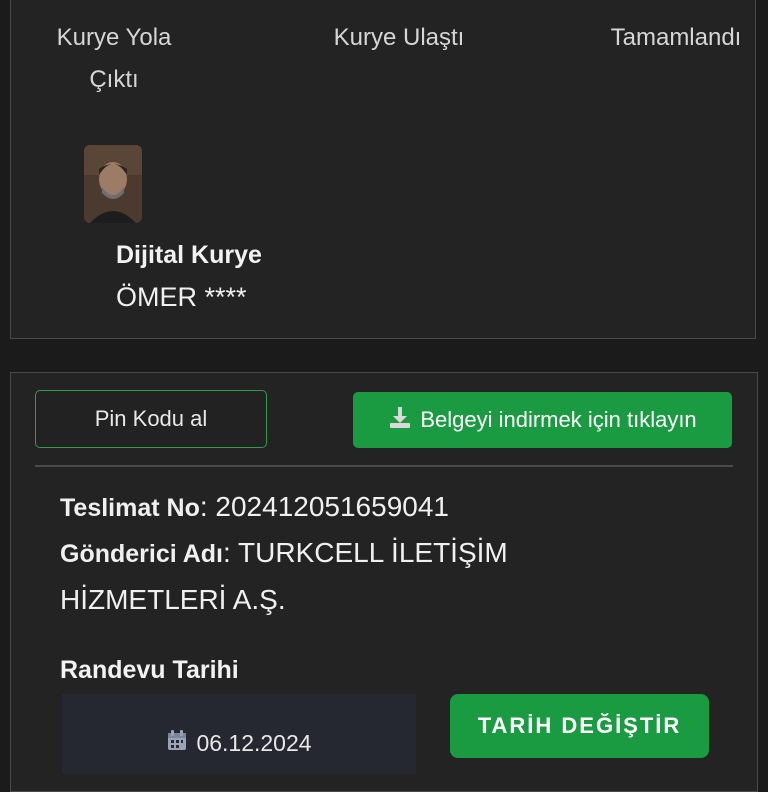 The width and height of the screenshot is (768, 792). I want to click on delivery-number: Teslimat No: 202412051659041, so click(254, 506).